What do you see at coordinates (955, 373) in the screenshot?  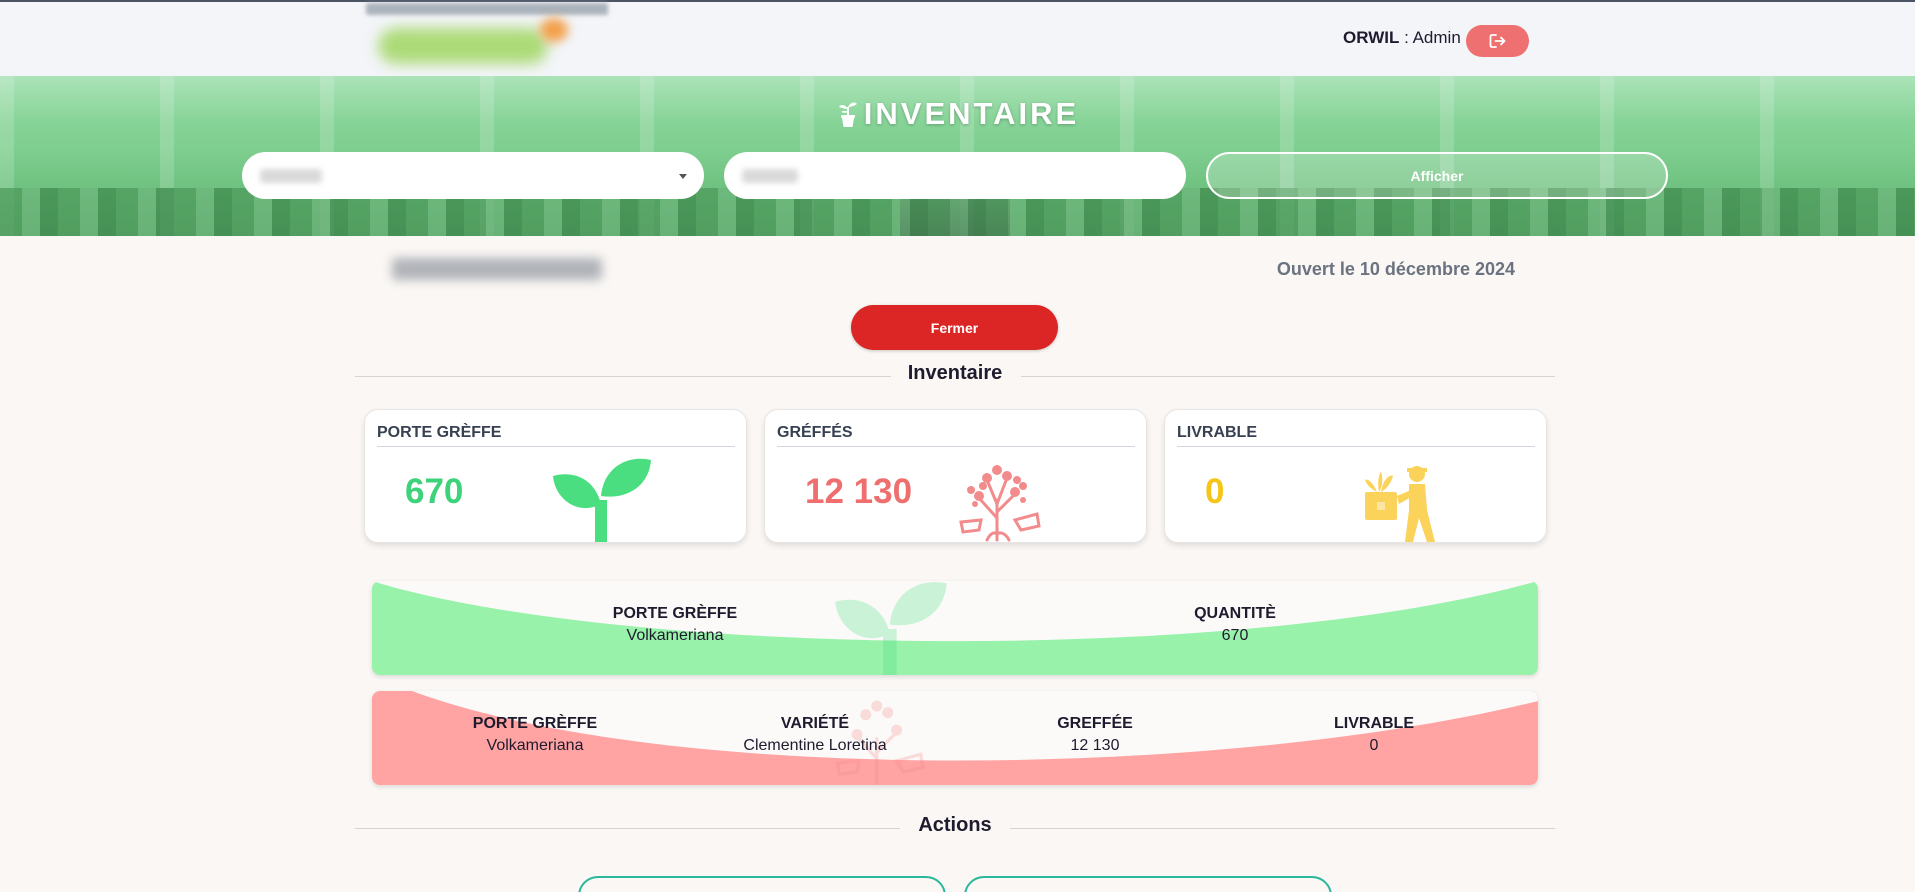 I see `inventory-section-title: Inventaire` at bounding box center [955, 373].